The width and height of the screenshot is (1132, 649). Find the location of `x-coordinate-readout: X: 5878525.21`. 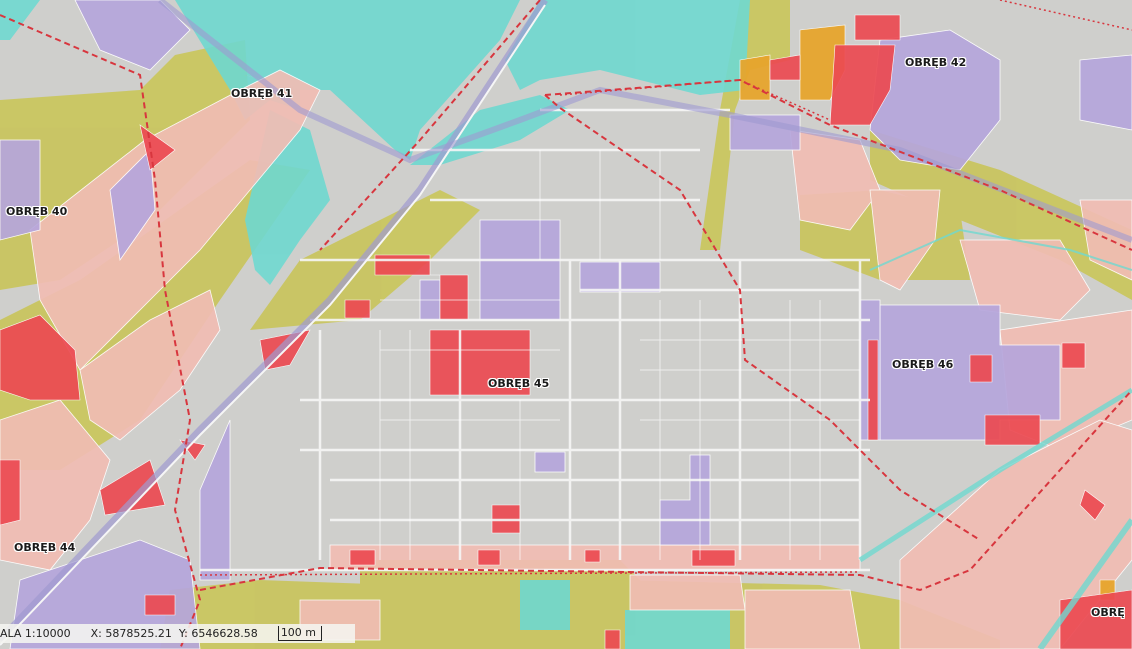

x-coordinate-readout: X: 5878525.21 is located at coordinates (131, 633).